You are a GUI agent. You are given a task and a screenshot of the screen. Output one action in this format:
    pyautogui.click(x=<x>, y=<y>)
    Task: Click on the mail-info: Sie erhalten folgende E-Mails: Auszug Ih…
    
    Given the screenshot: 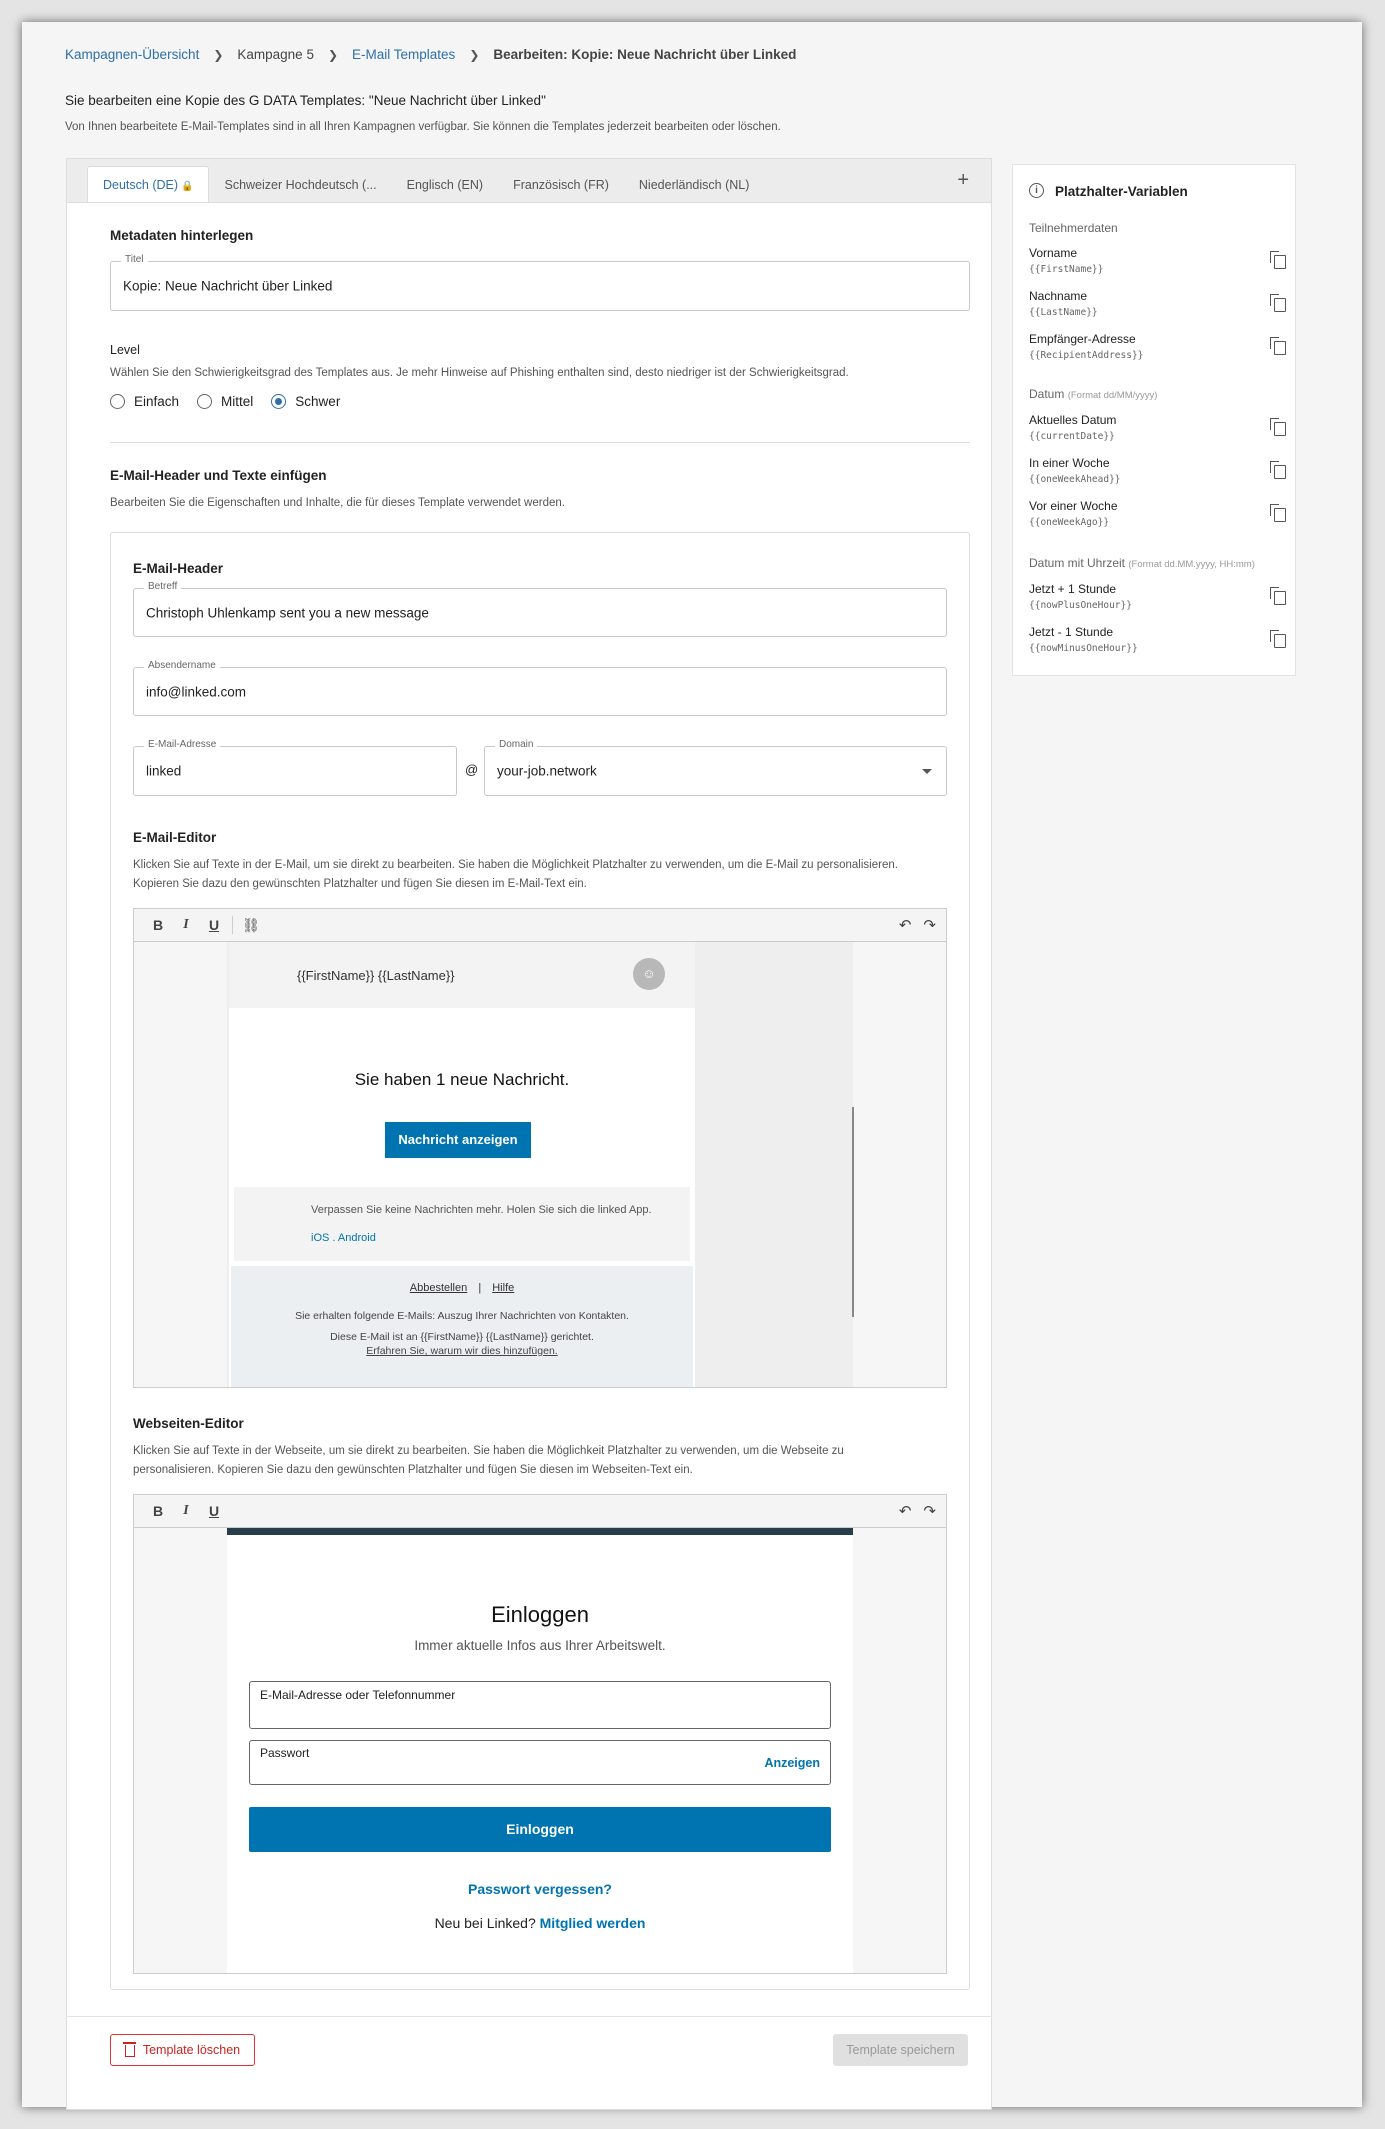 What is the action you would take?
    pyautogui.click(x=462, y=1316)
    